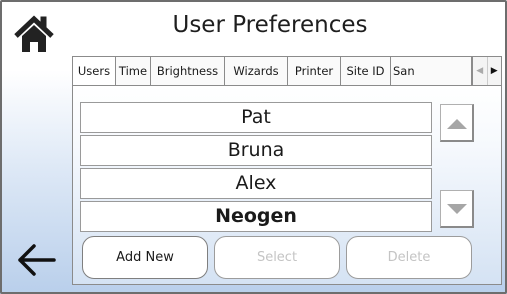  I want to click on tab-printer: Printer, so click(314, 71).